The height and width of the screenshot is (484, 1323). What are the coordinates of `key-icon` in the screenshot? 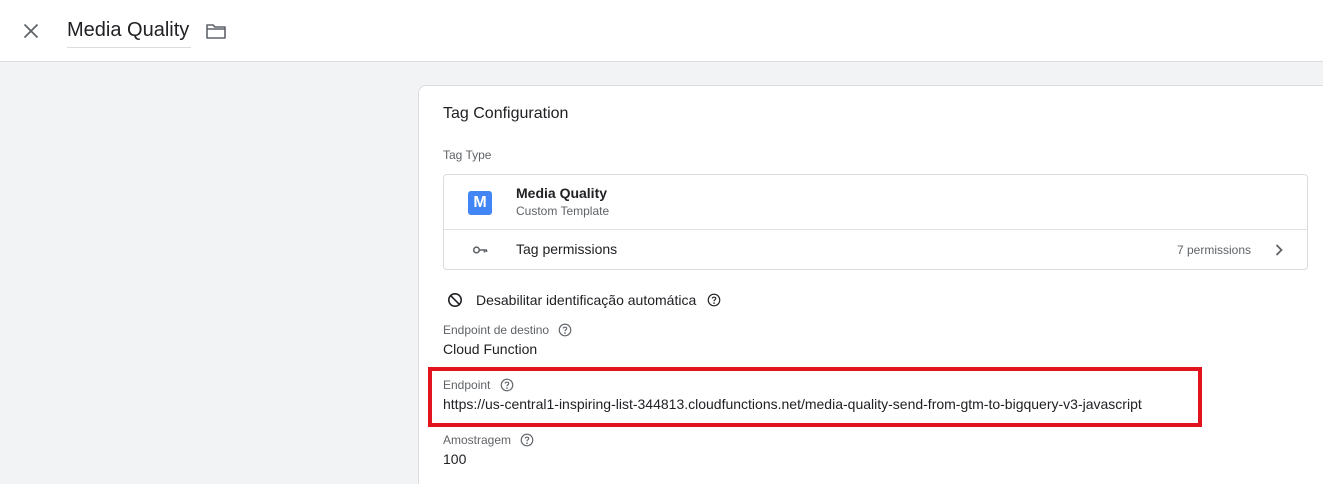 It's located at (480, 250).